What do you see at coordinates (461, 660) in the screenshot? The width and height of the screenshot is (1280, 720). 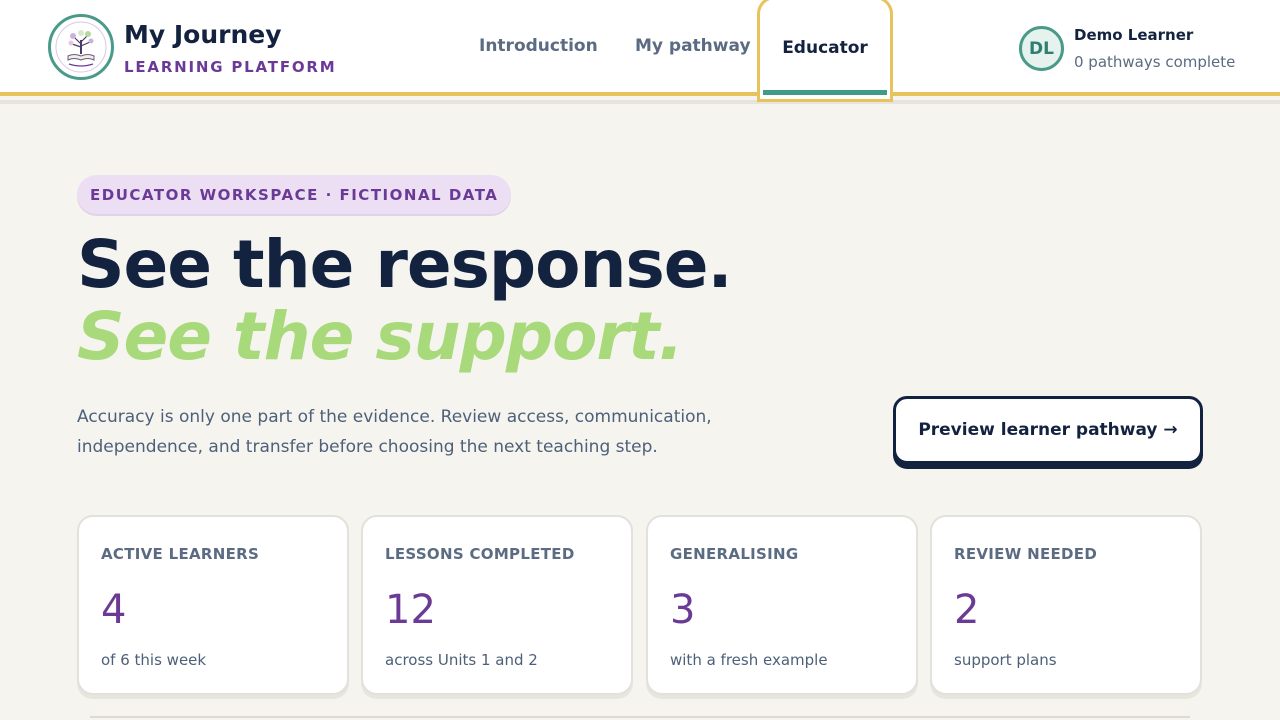 I see `stat-note: across Units 1 and 2` at bounding box center [461, 660].